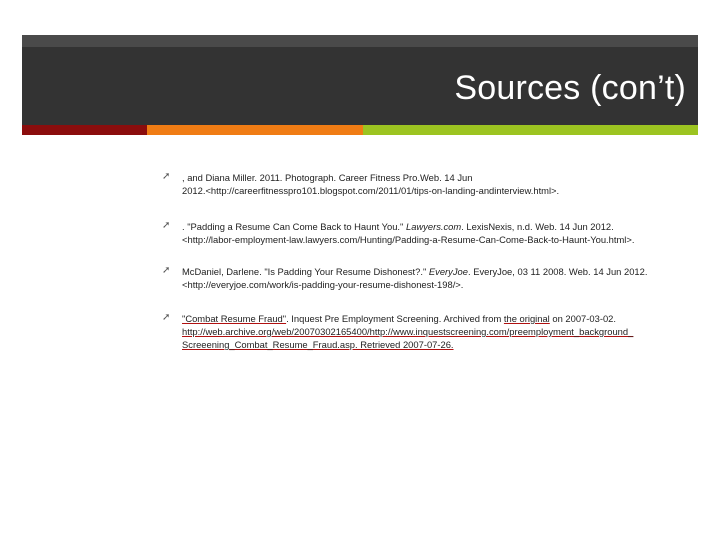 The height and width of the screenshot is (540, 720). What do you see at coordinates (255, 130) in the screenshot?
I see `accent-bar-orange` at bounding box center [255, 130].